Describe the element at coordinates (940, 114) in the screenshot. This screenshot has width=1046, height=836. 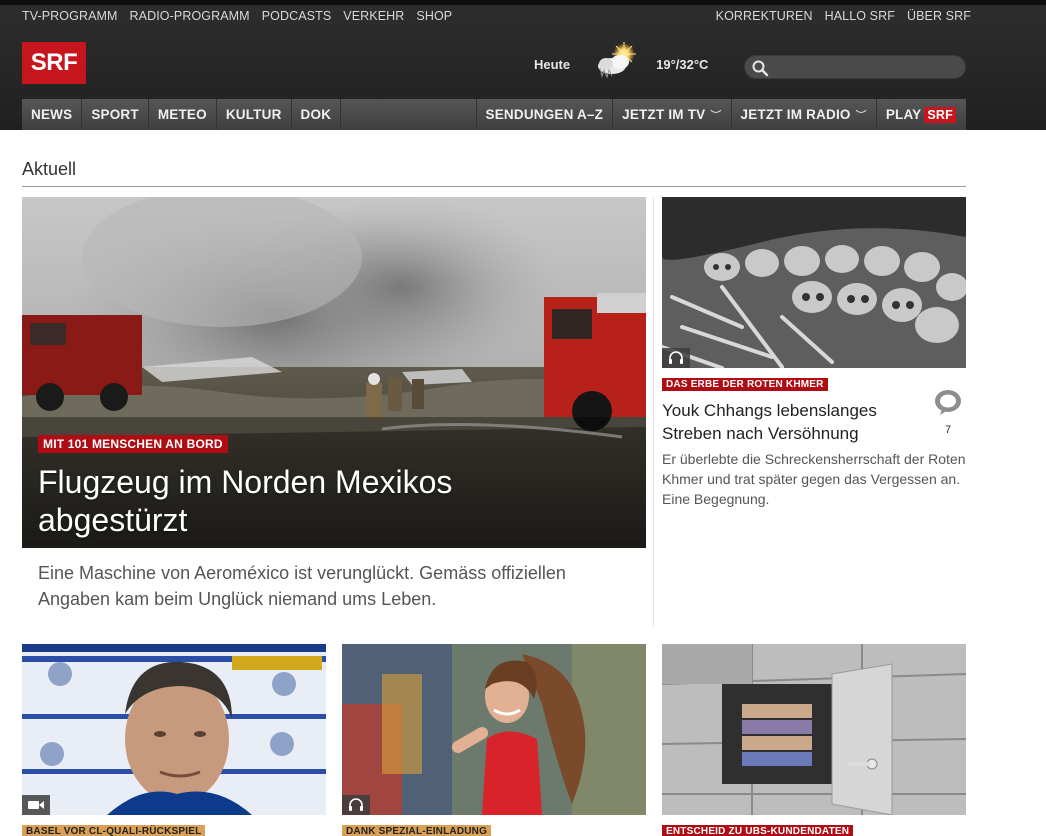
I see `play-srf-badge: SRF` at that location.